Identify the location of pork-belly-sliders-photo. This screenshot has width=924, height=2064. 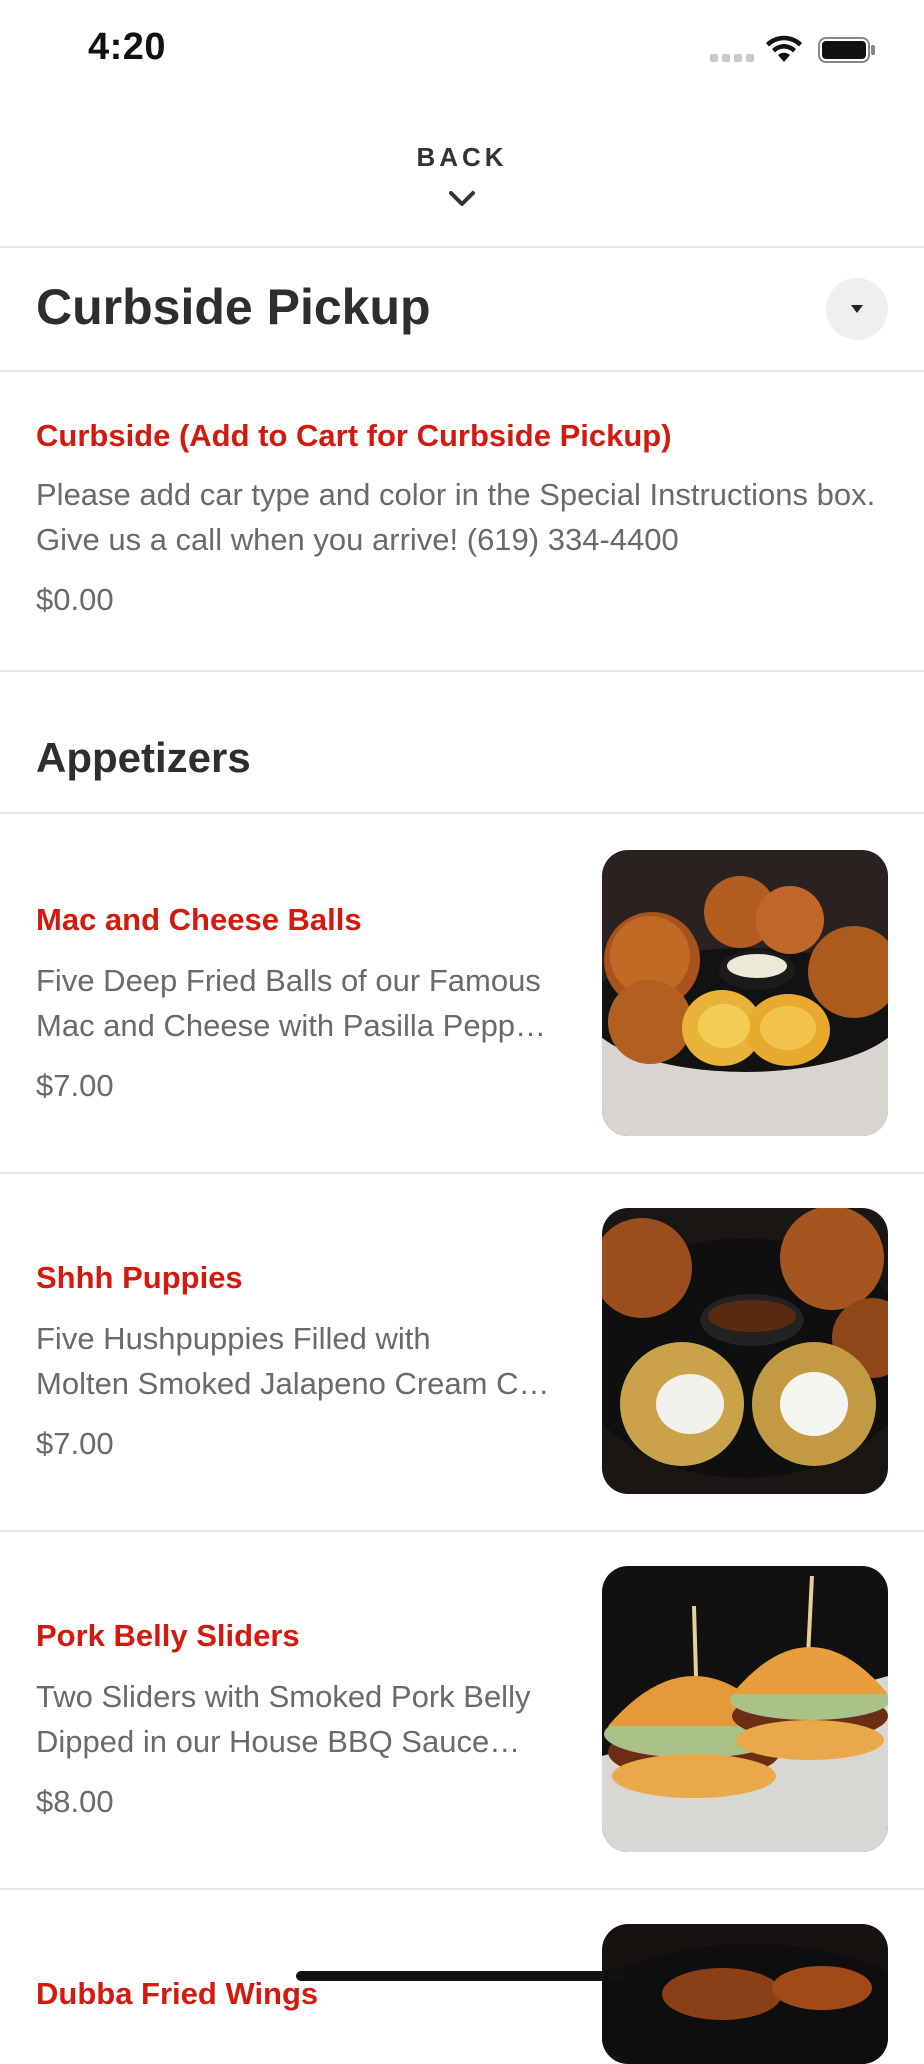
(745, 1709).